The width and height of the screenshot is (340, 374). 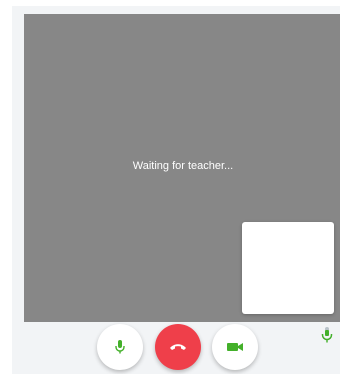 I want to click on phone-hangup-icon, so click(x=178, y=347).